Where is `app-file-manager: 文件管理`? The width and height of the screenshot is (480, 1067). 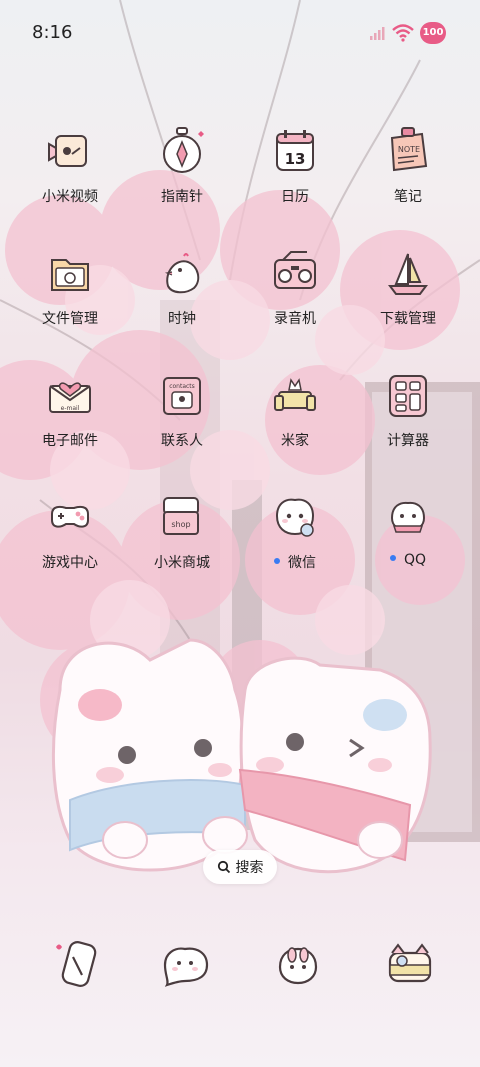 app-file-manager: 文件管理 is located at coordinates (70, 287).